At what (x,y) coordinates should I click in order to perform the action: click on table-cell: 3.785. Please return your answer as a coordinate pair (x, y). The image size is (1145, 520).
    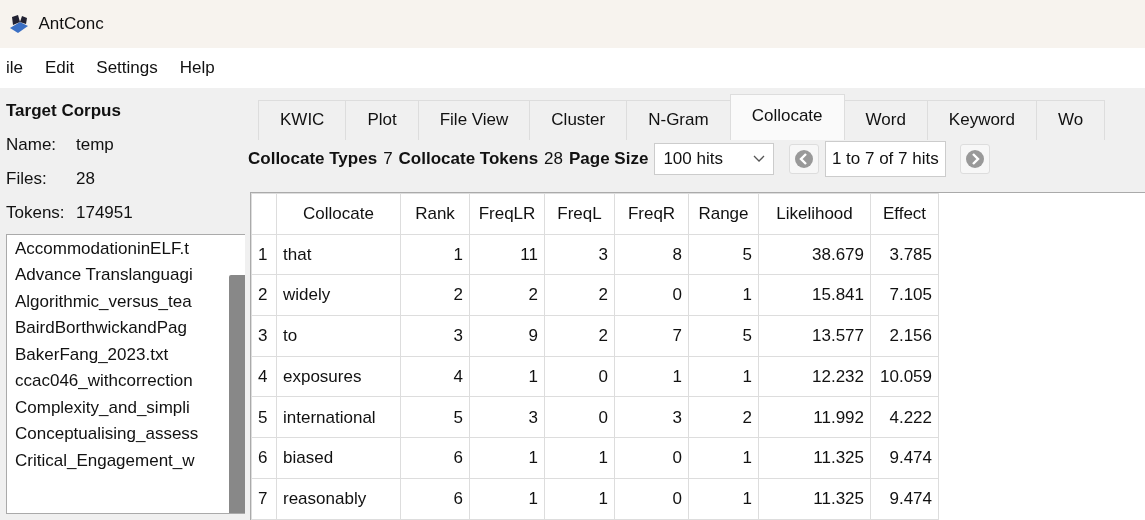
    Looking at the image, I should click on (904, 254).